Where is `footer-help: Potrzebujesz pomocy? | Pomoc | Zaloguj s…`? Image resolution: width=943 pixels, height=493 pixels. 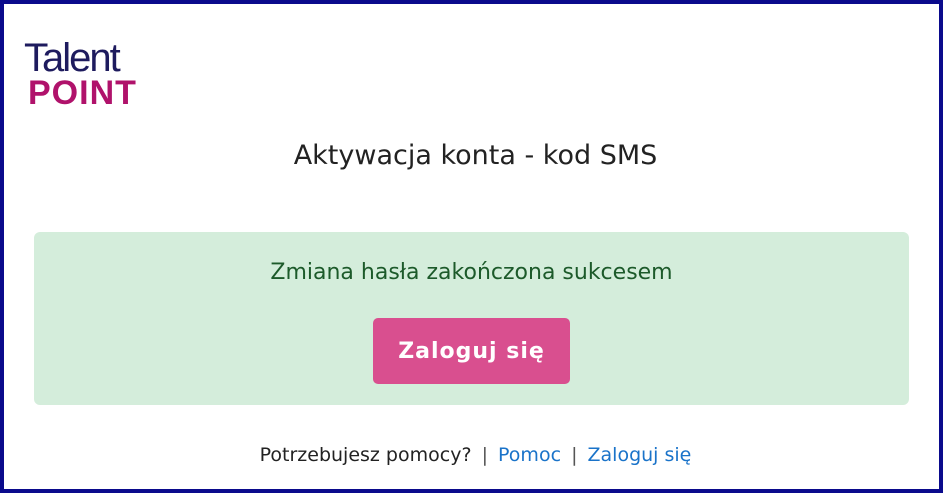
footer-help: Potrzebujesz pomocy? | Pomoc | Zaloguj s… is located at coordinates (473, 455).